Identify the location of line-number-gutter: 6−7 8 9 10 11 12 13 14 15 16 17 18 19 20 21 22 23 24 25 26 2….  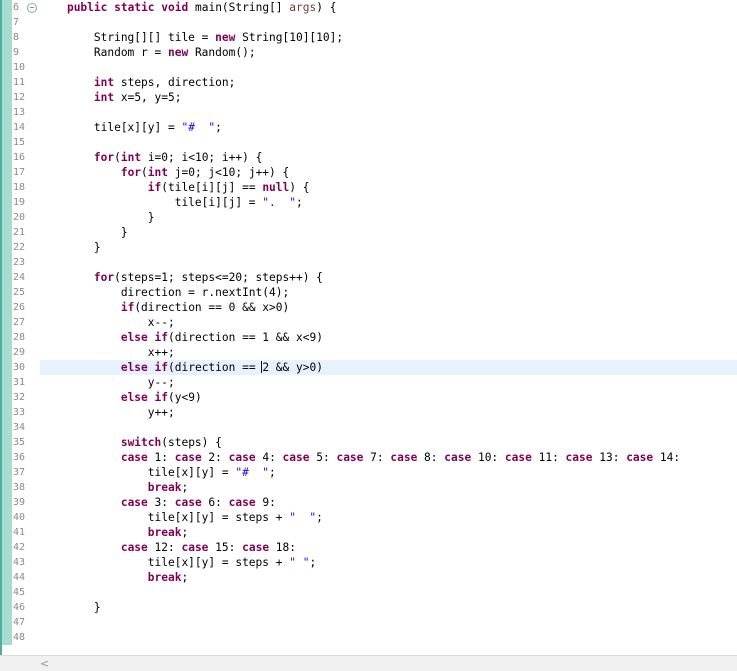
(19, 327).